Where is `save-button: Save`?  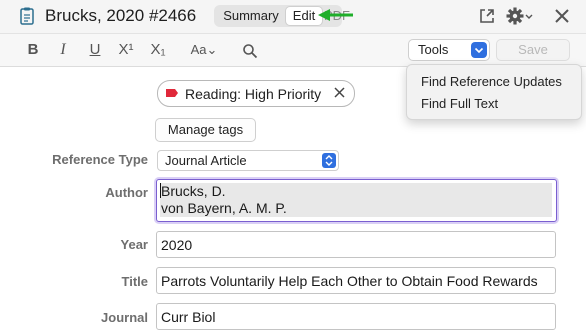 save-button: Save is located at coordinates (533, 50).